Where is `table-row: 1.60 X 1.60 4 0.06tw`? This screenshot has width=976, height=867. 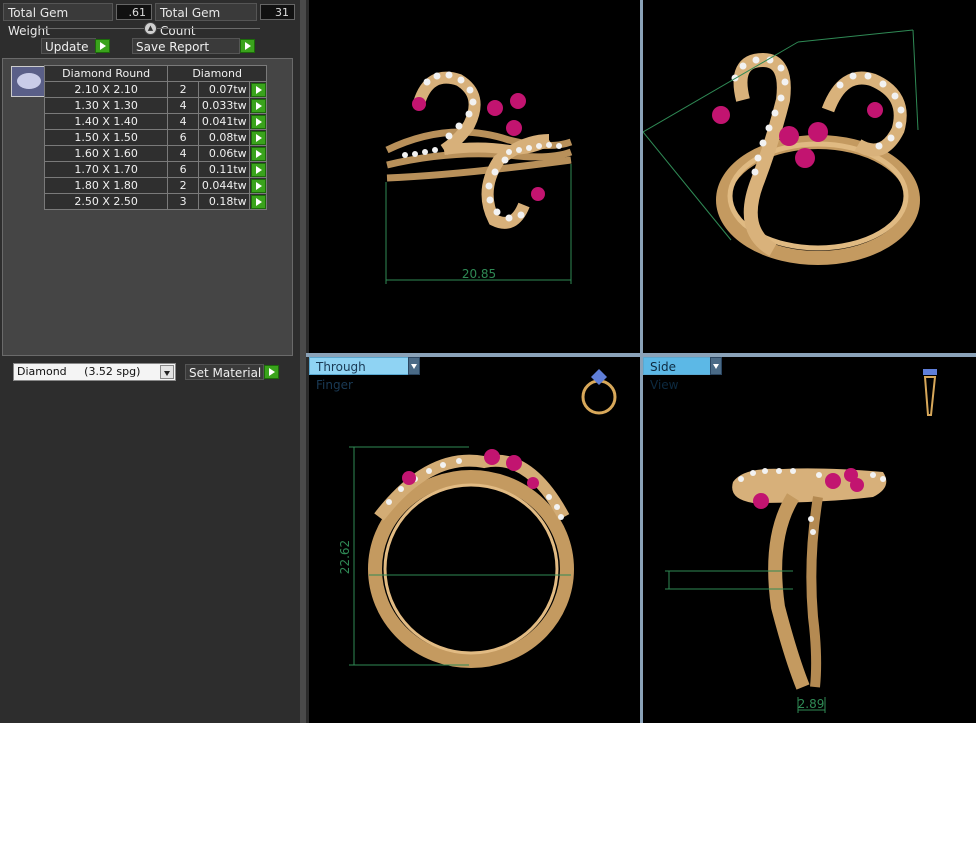
table-row: 1.60 X 1.60 4 0.06tw is located at coordinates (155, 153).